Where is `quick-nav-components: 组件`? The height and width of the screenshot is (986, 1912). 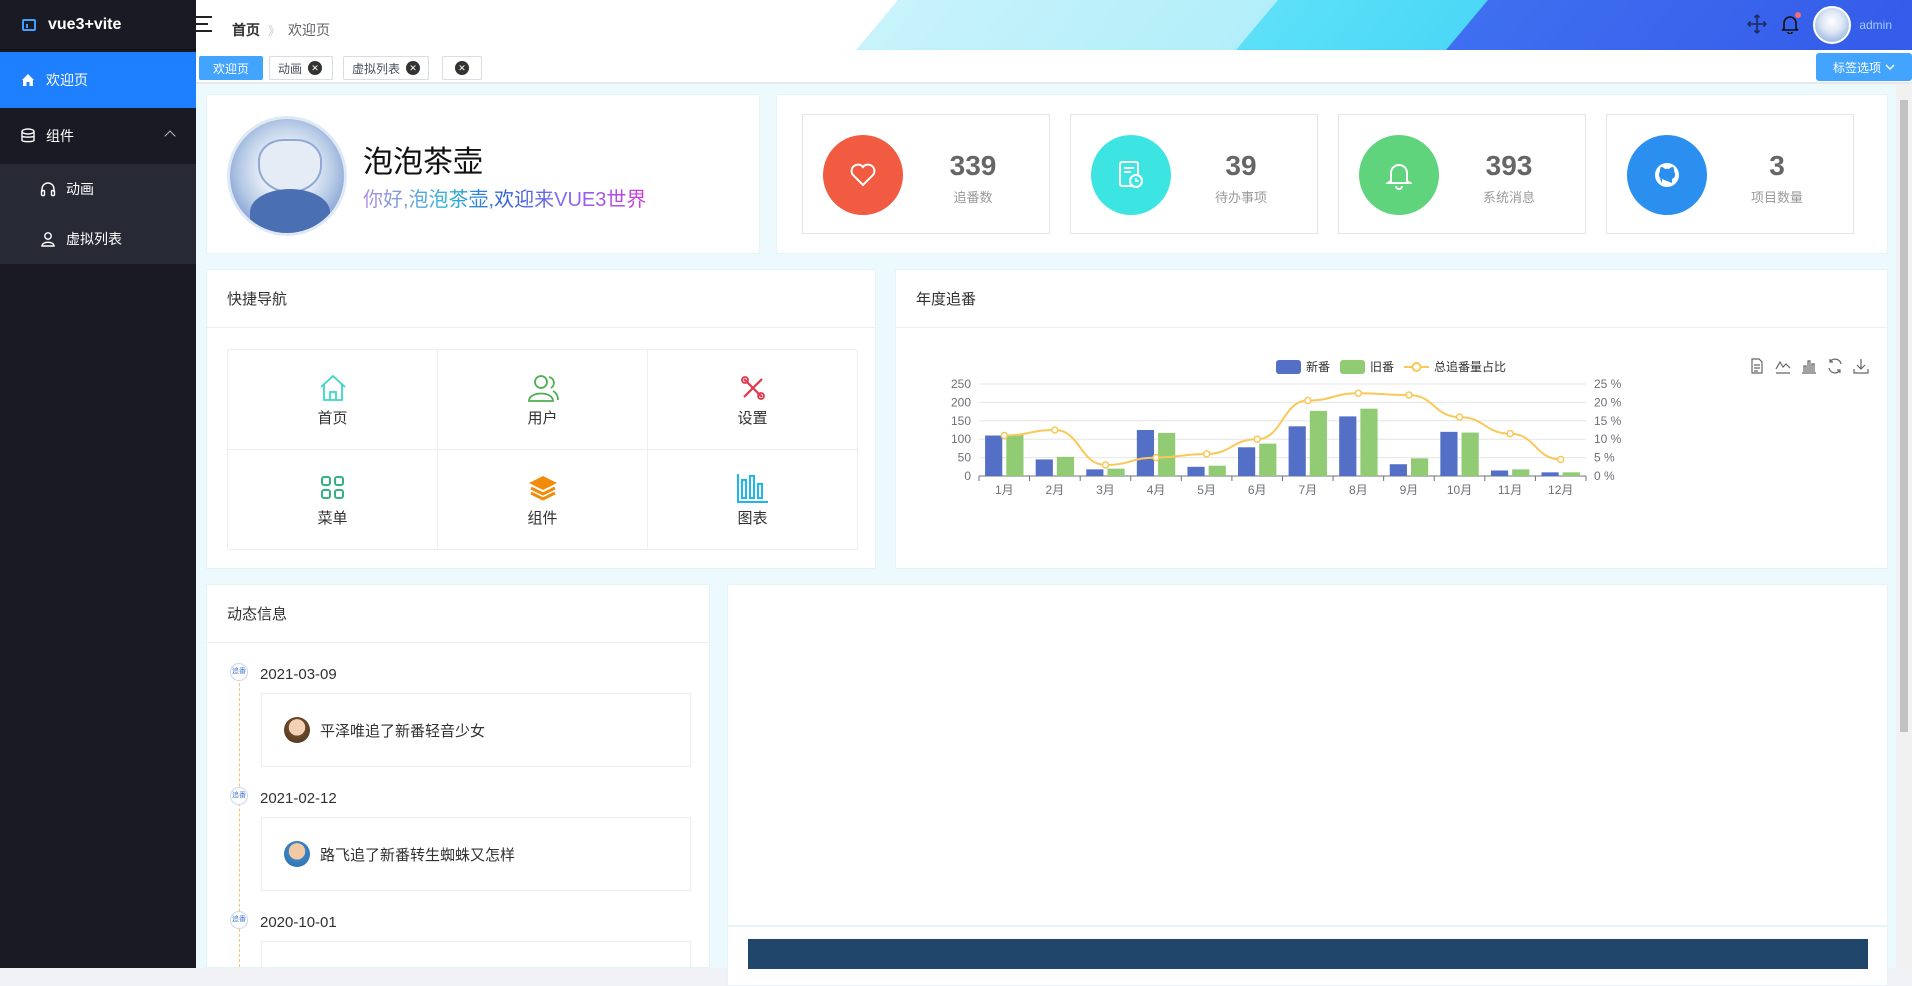 quick-nav-components: 组件 is located at coordinates (543, 500).